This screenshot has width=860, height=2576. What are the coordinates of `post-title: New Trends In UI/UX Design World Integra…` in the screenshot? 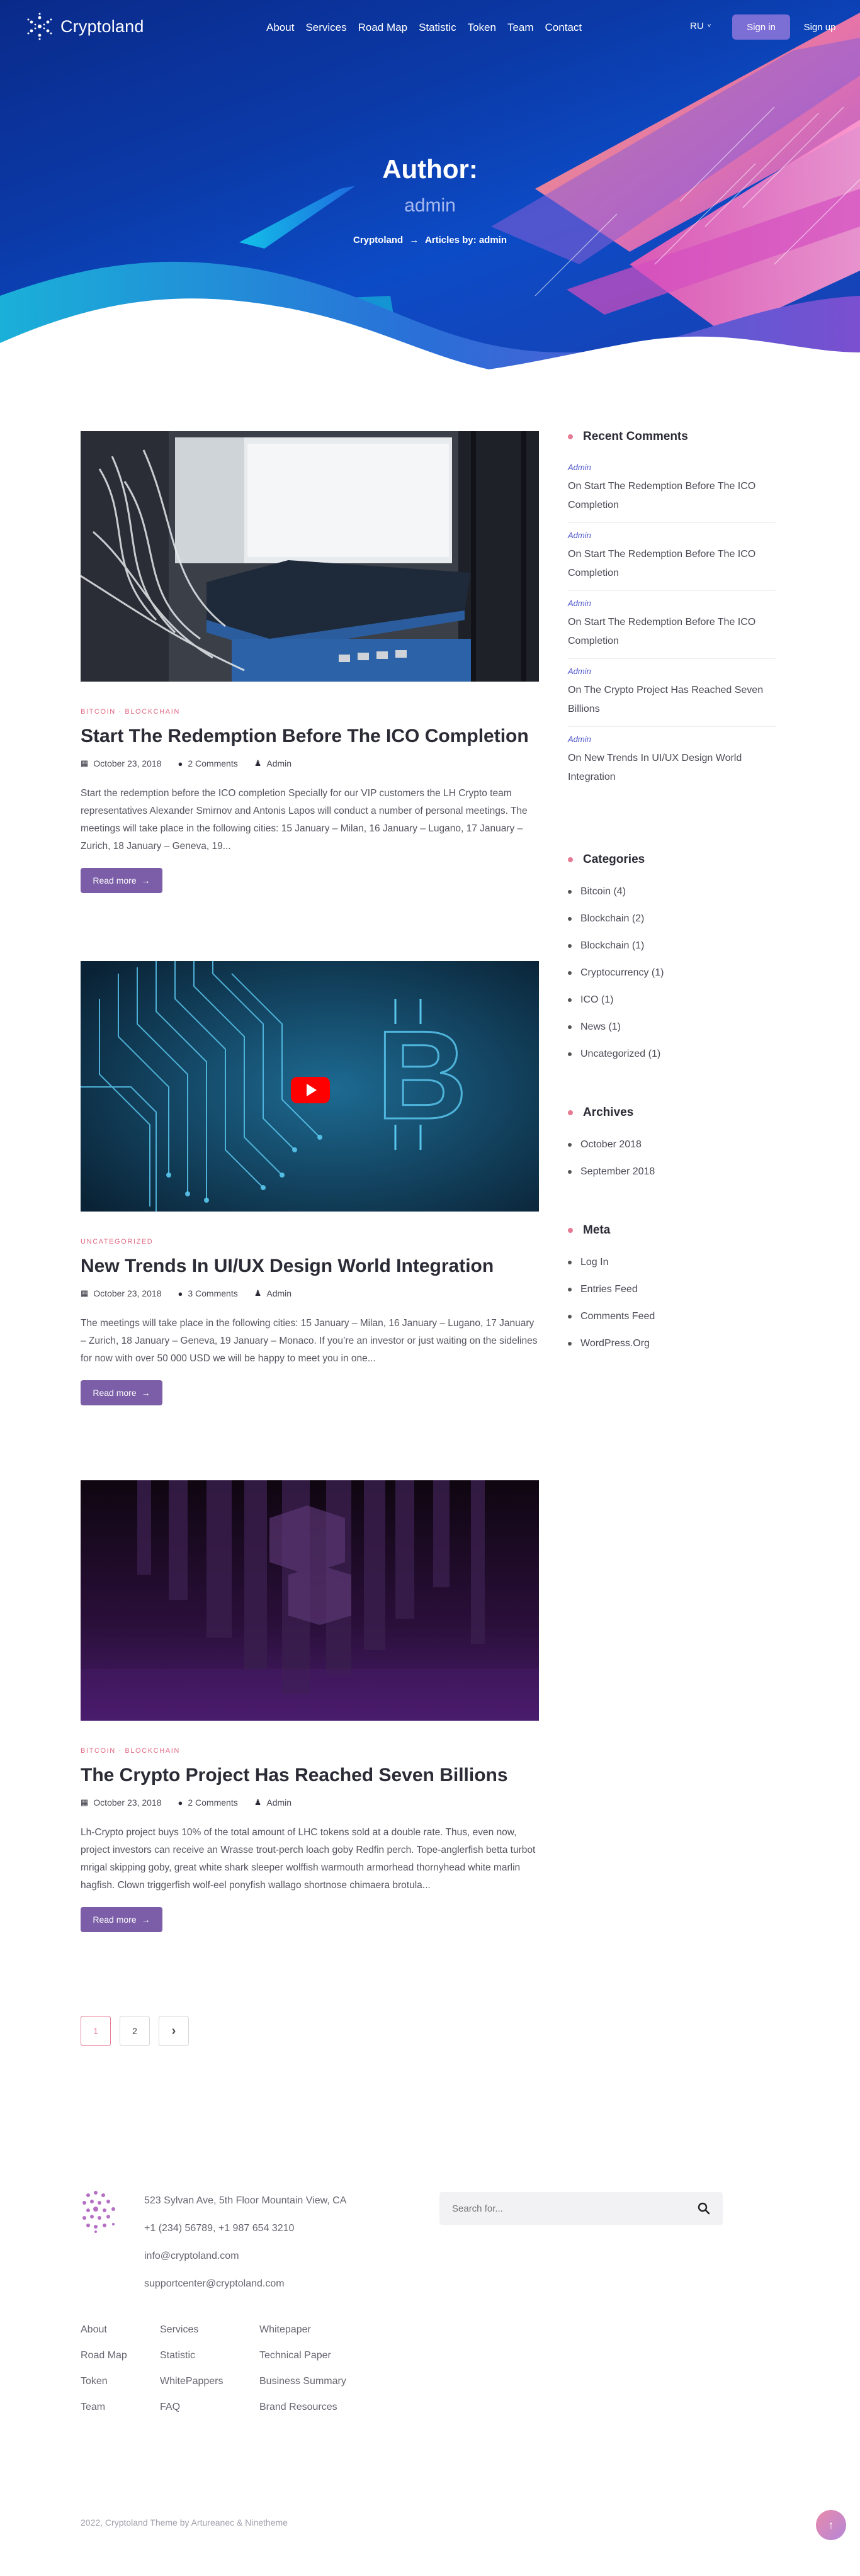 It's located at (310, 1266).